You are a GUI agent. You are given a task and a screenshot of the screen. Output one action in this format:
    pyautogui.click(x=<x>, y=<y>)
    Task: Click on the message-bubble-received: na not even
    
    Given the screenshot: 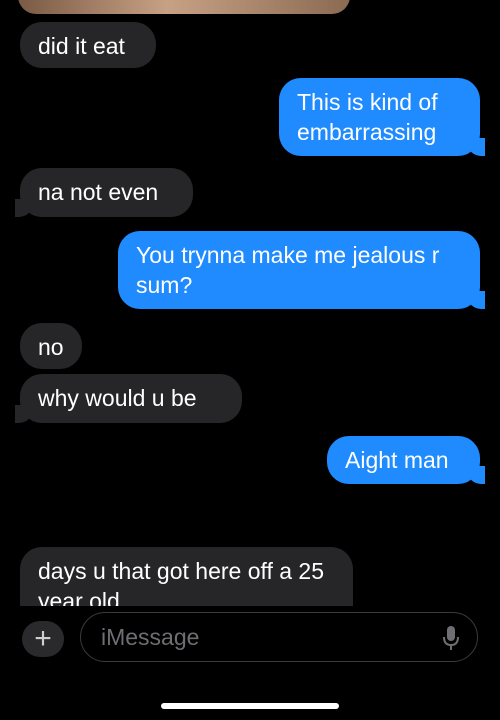 What is the action you would take?
    pyautogui.click(x=104, y=192)
    